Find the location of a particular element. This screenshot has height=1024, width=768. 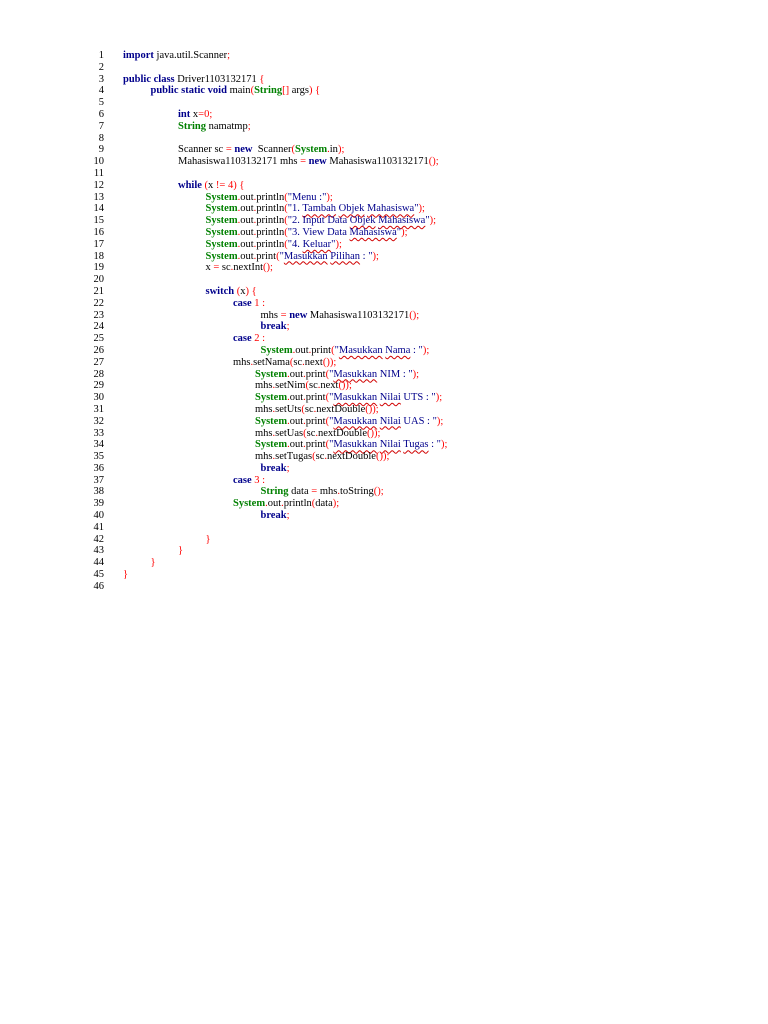

line-number: 37 is located at coordinates (99, 480).